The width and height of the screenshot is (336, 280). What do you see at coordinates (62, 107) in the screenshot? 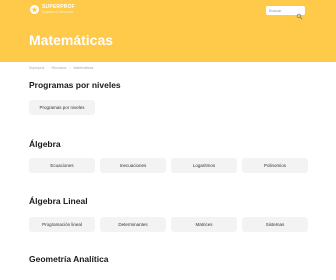
I see `topic-chip-programas-por-niveles: Programas por niveles` at bounding box center [62, 107].